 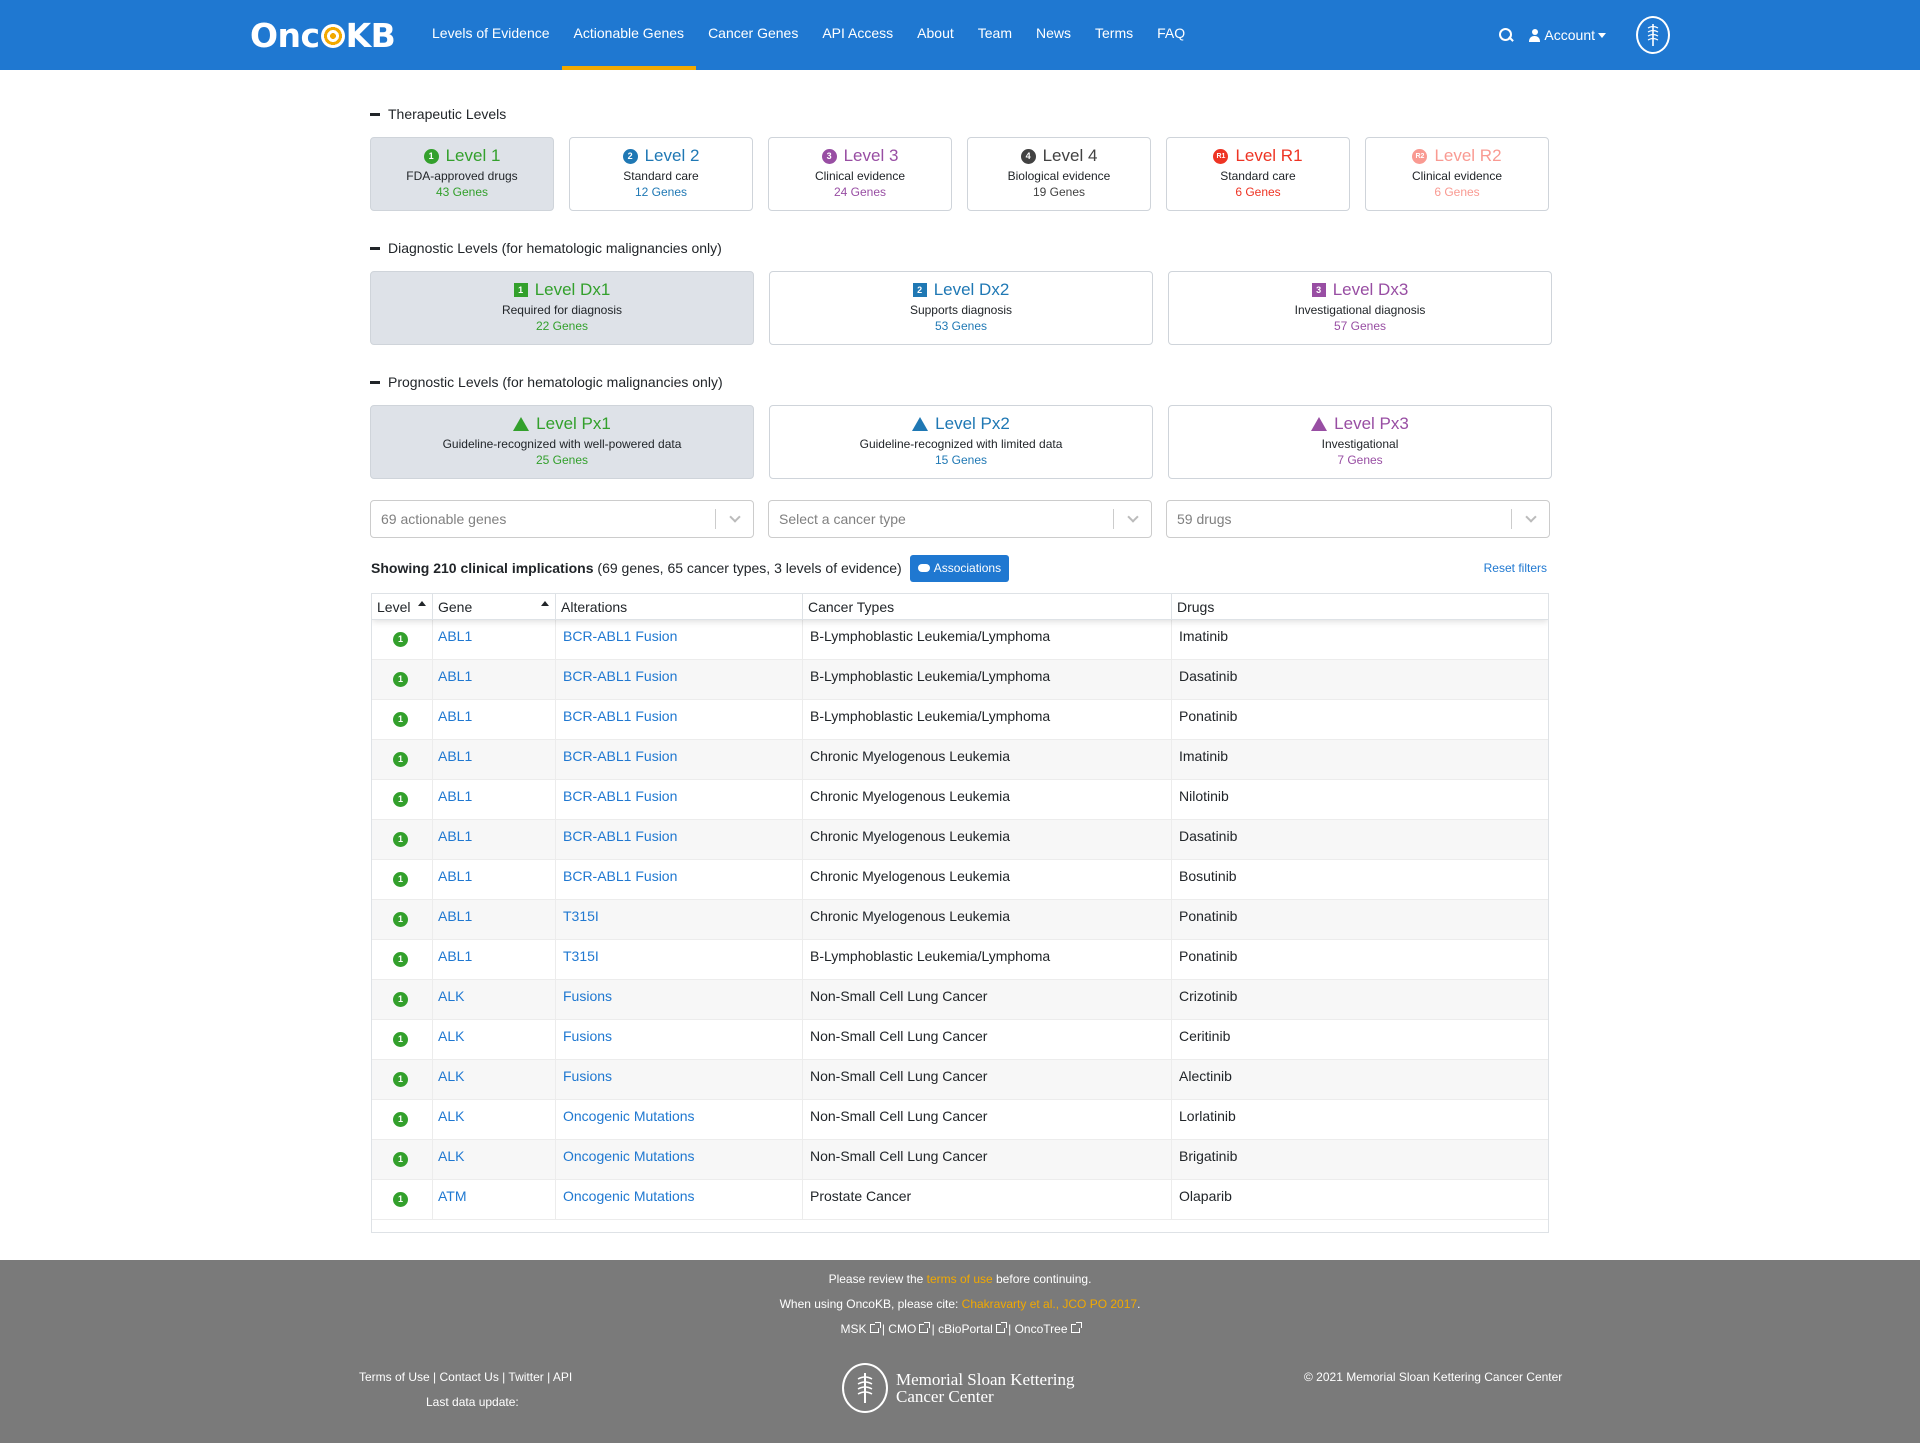 I want to click on column-header-gene: Gene, so click(x=494, y=606).